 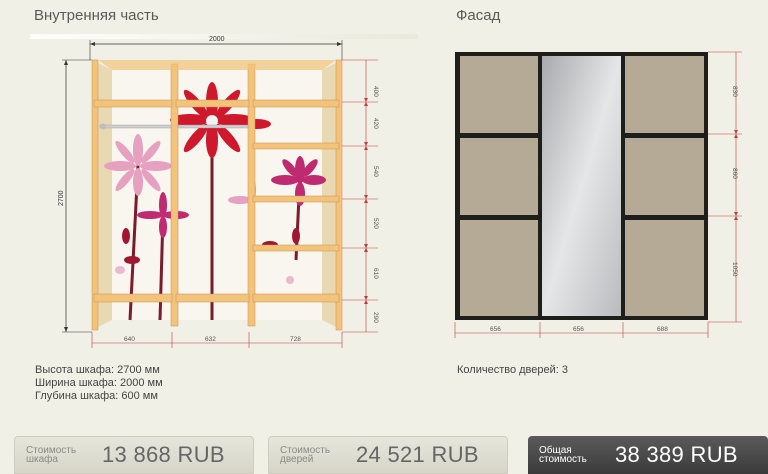 What do you see at coordinates (129, 339) in the screenshot?
I see `inner-bottom-dim-1: 640` at bounding box center [129, 339].